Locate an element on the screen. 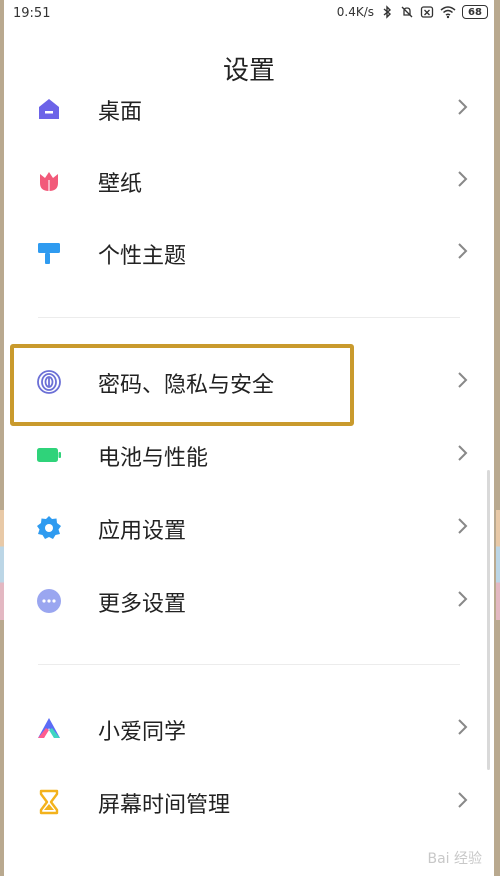 The image size is (500, 876). settings-item-label: 电池与性能 is located at coordinates (153, 458).